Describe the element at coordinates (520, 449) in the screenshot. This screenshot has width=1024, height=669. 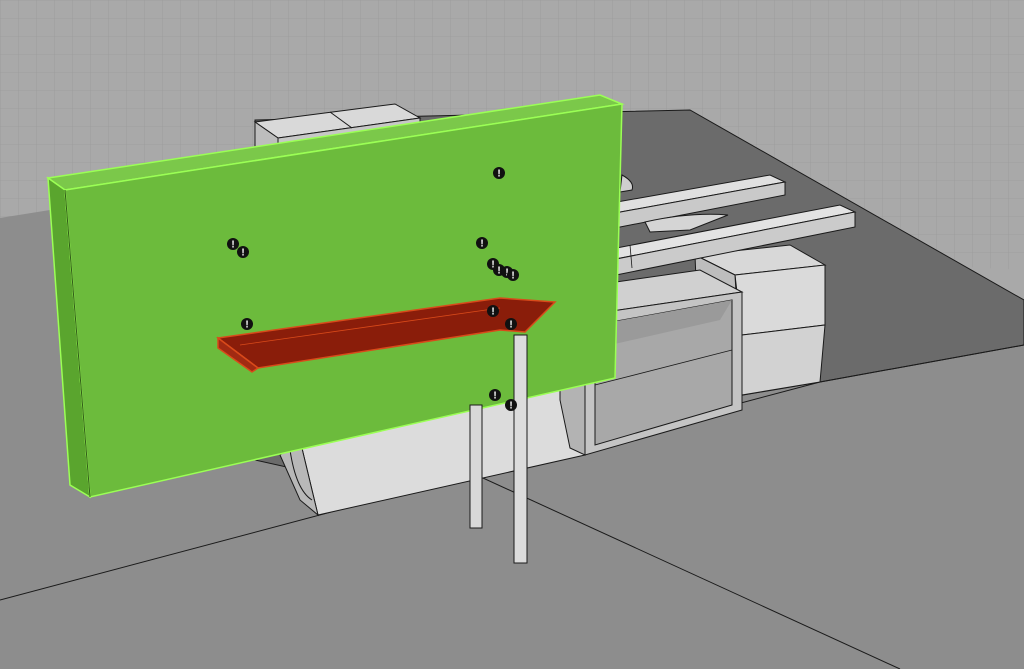
I see `support-post-front` at that location.